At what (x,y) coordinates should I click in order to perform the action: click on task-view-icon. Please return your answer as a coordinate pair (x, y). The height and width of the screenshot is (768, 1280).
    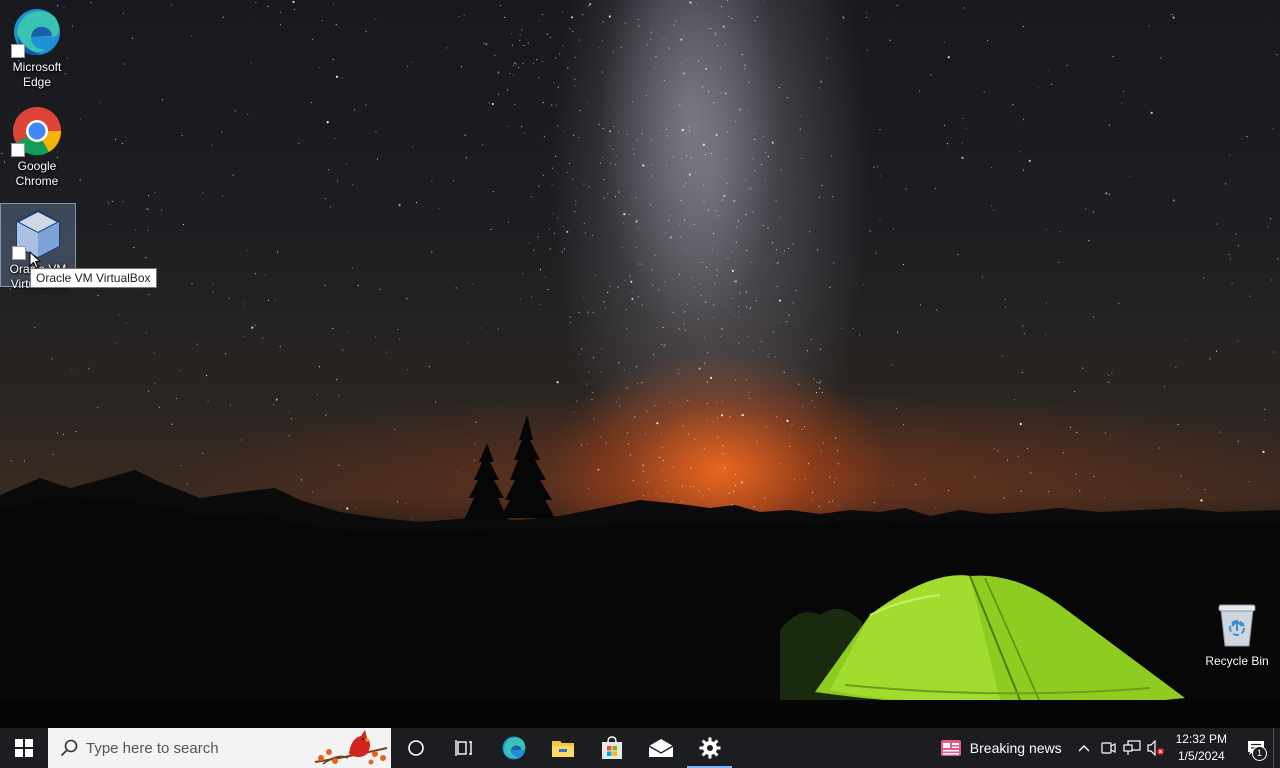
    Looking at the image, I should click on (463, 748).